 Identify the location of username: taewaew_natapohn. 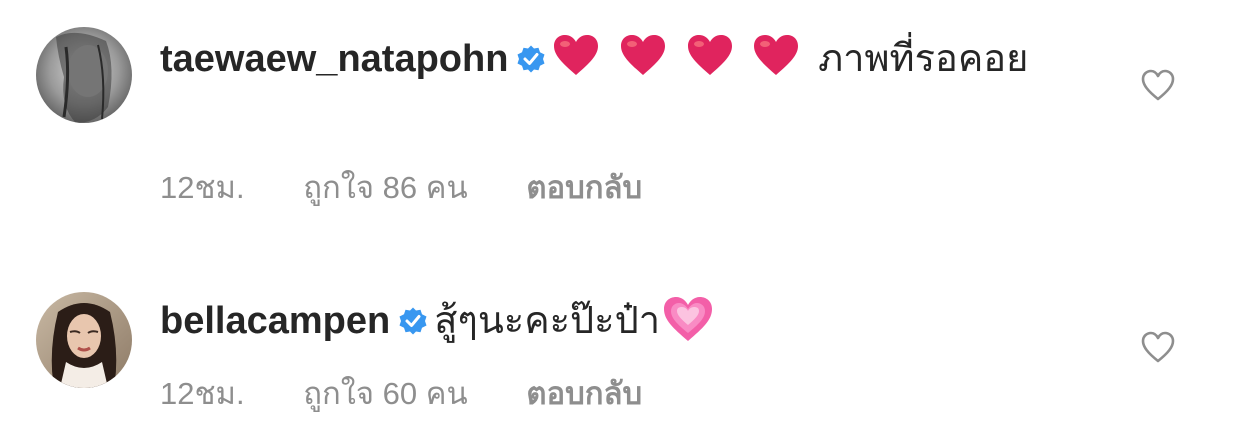
(334, 59).